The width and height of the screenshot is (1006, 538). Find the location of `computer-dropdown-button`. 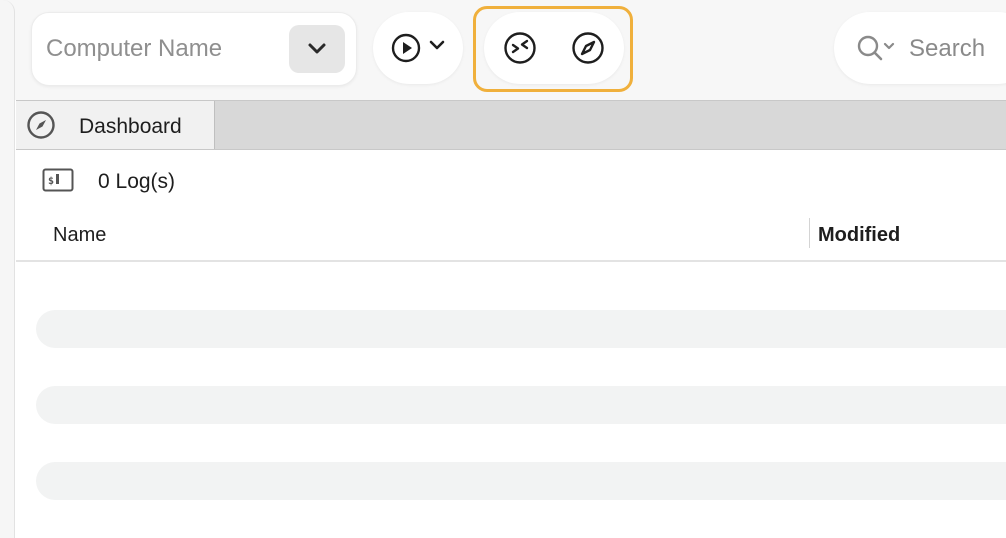

computer-dropdown-button is located at coordinates (317, 49).